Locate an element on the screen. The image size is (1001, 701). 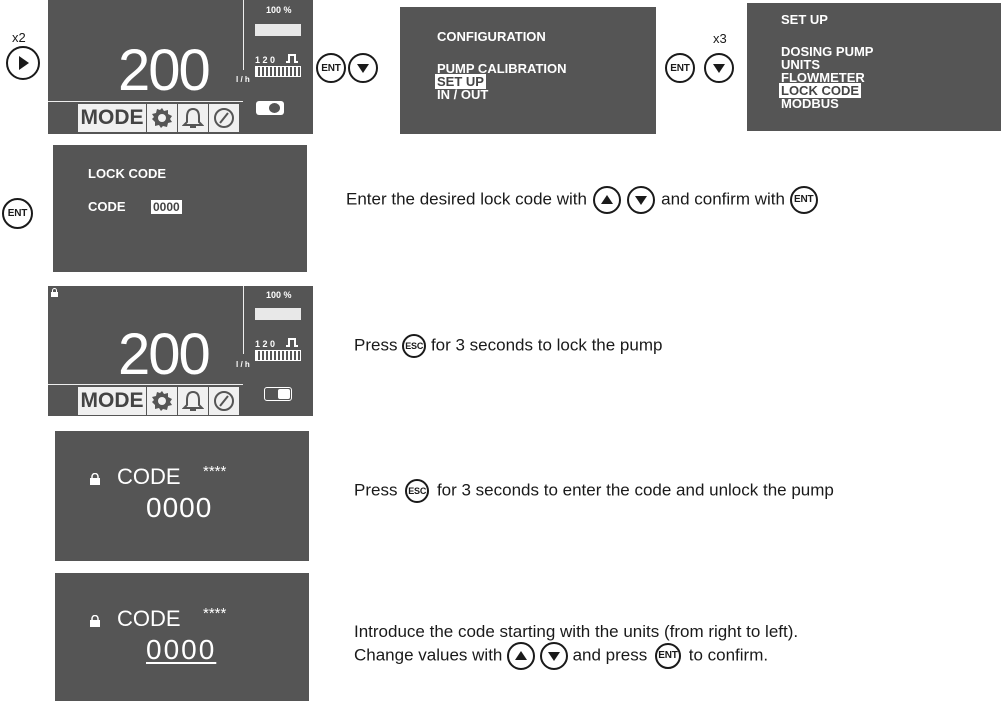
main-display-locked: 200 l / h 100 % 1 2 0 MODE is located at coordinates (180, 351).